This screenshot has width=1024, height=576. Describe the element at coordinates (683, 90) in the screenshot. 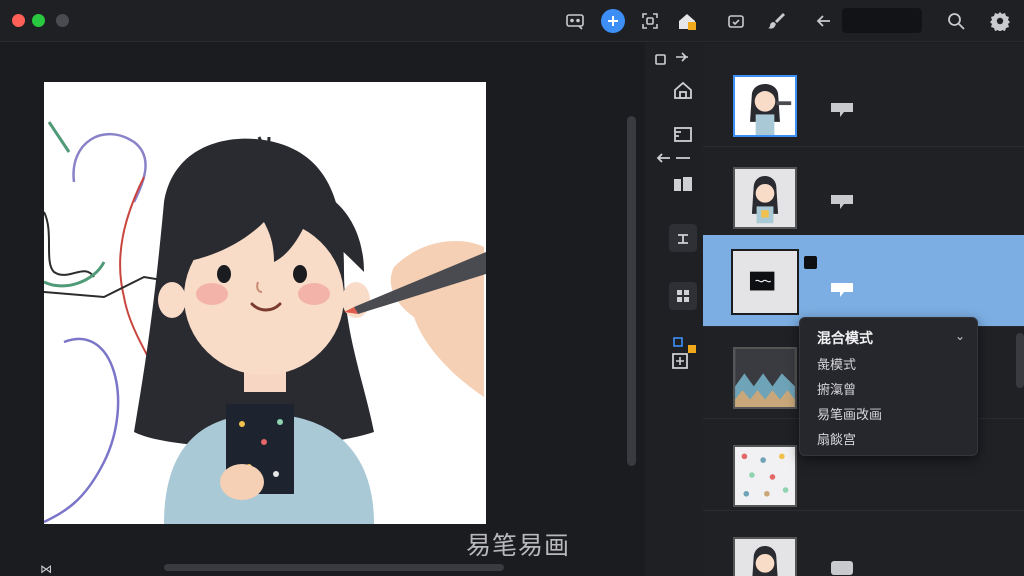

I see `home-icon` at that location.